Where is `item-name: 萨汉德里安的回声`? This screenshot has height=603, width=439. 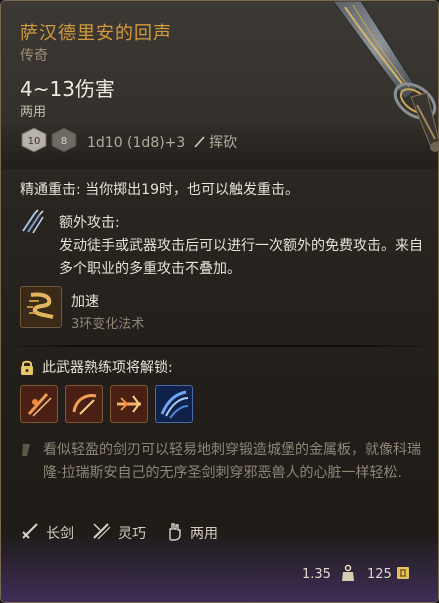 item-name: 萨汉德里安的回声 is located at coordinates (96, 33).